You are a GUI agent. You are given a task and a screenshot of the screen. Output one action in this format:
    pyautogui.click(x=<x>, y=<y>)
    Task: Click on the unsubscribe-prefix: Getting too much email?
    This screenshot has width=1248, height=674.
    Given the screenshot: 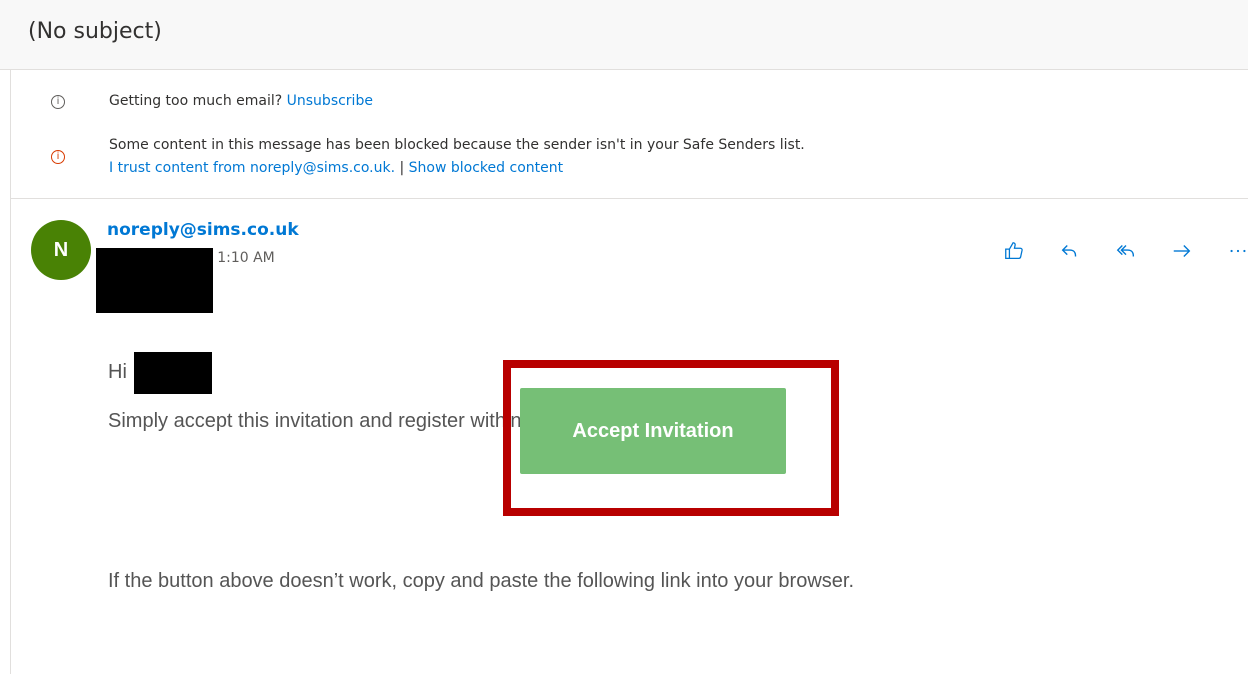 What is the action you would take?
    pyautogui.click(x=196, y=101)
    